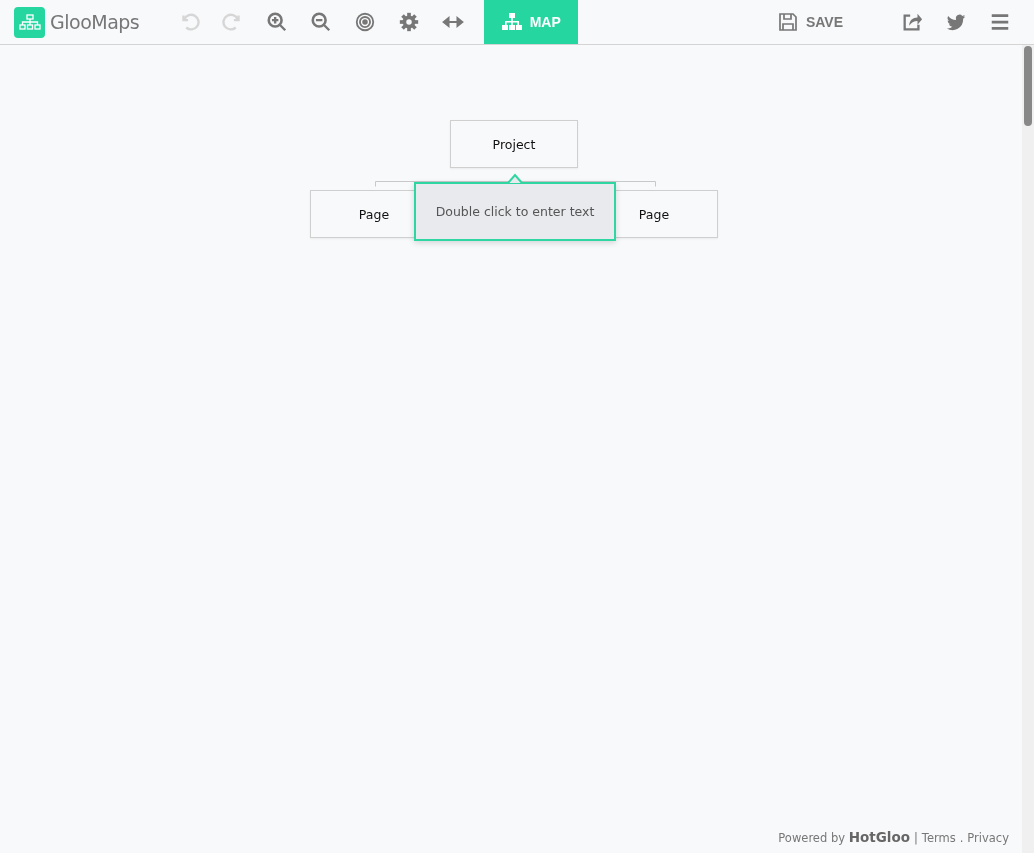  Describe the element at coordinates (95, 22) in the screenshot. I see `app-name: GlooMaps` at that location.